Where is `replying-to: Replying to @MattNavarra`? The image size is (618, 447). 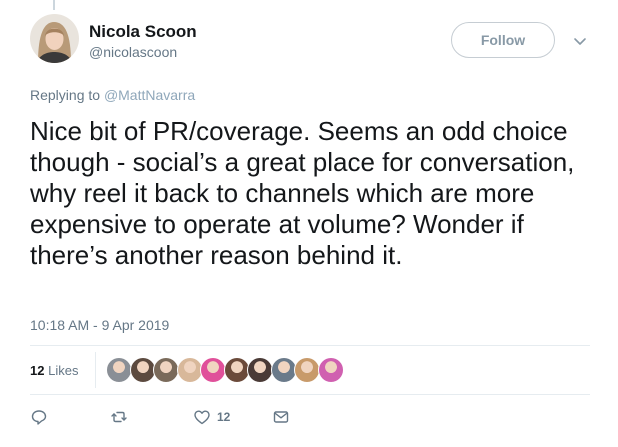
replying-to: Replying to @MattNavarra is located at coordinates (112, 95).